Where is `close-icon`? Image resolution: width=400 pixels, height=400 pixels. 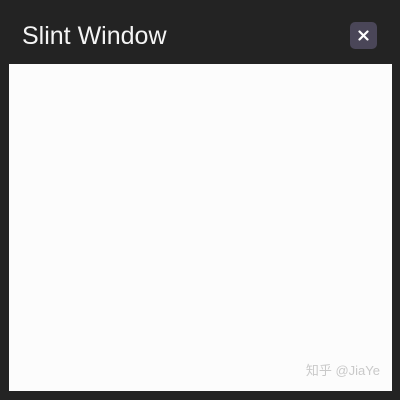
close-icon is located at coordinates (363, 35).